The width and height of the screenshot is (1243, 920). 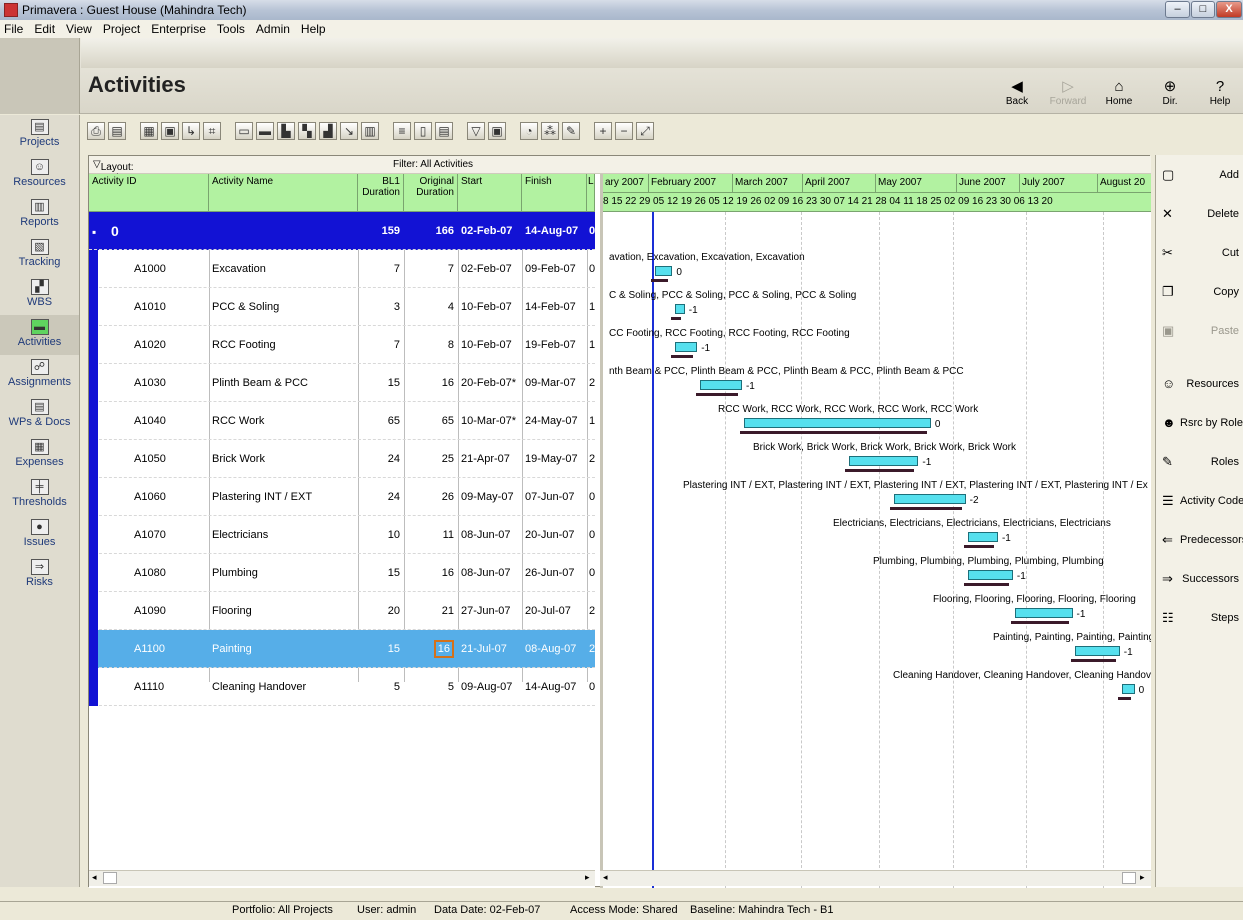 What do you see at coordinates (1199, 213) in the screenshot?
I see `command-delete: ✕ Delete` at bounding box center [1199, 213].